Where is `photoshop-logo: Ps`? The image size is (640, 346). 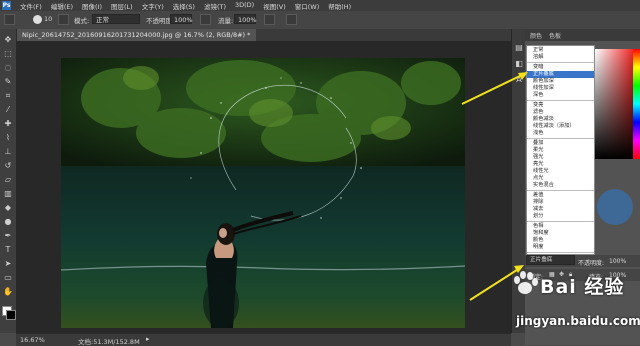
photoshop-logo: Ps is located at coordinates (6, 5).